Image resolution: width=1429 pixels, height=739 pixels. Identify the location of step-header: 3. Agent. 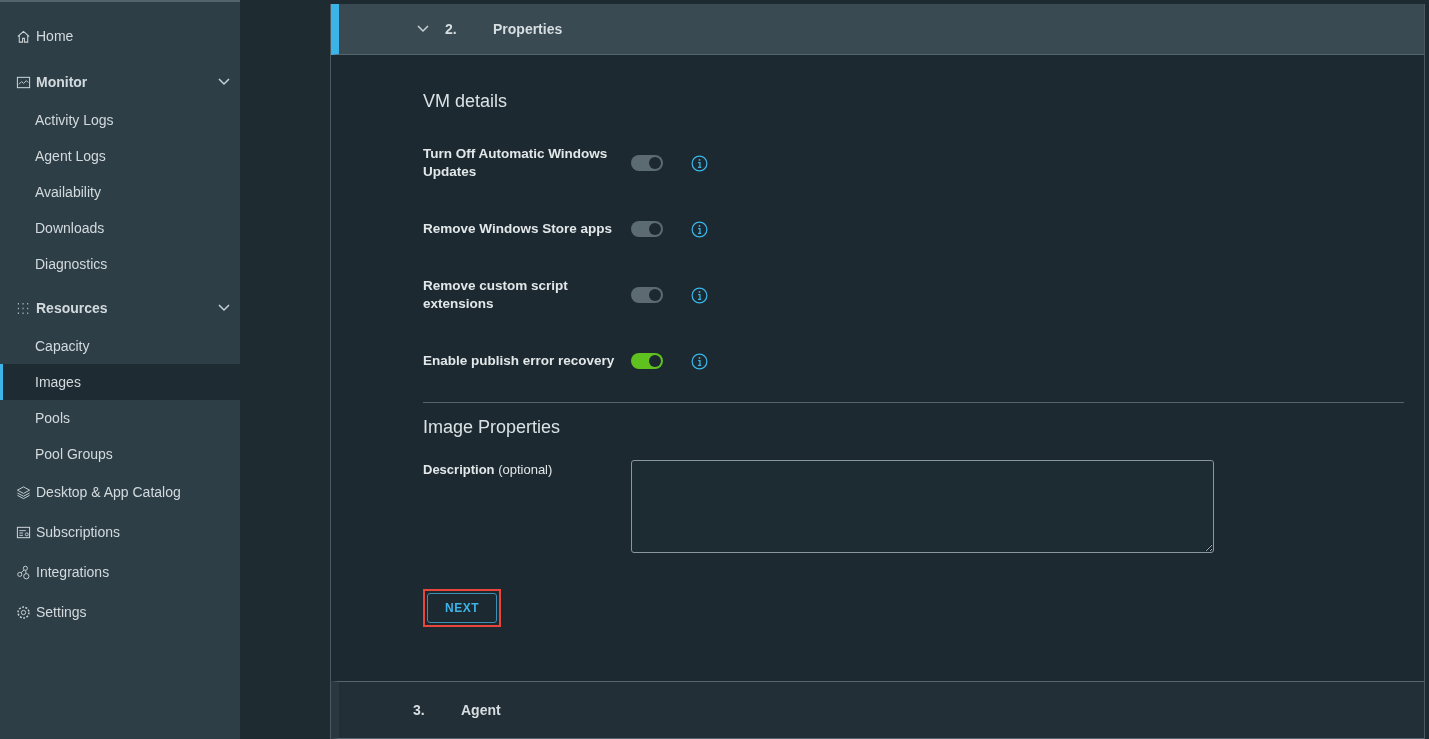
(877, 710).